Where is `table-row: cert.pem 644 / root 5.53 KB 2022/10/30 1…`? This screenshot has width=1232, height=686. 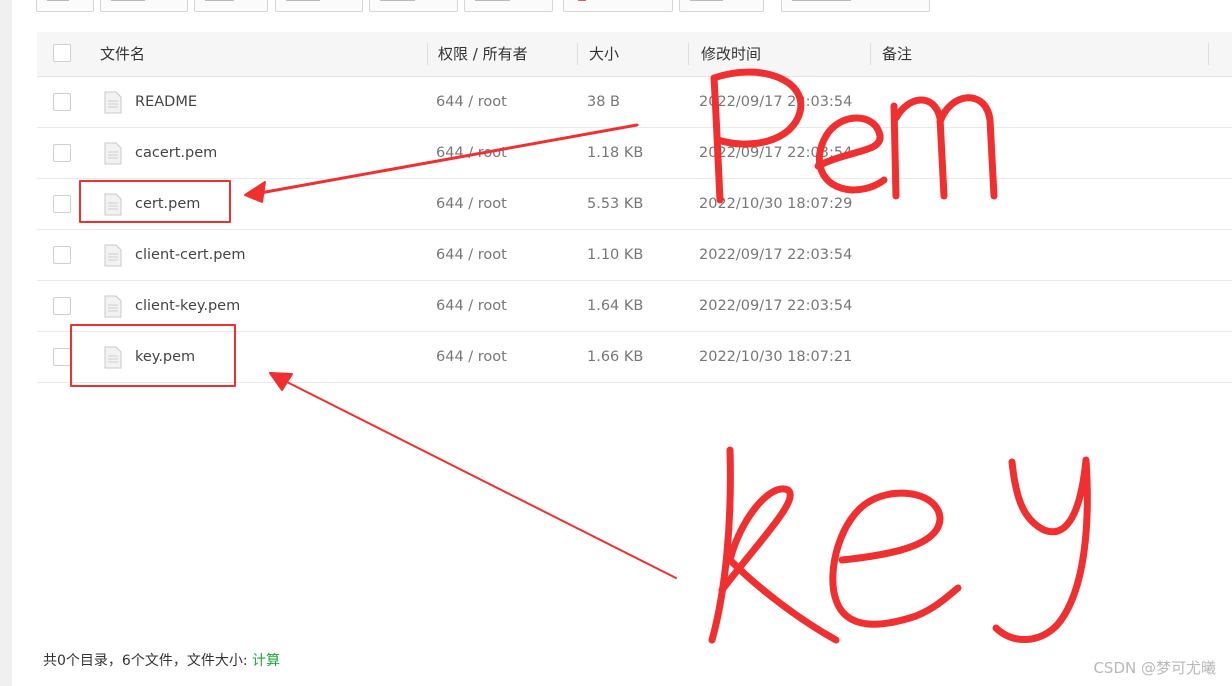 table-row: cert.pem 644 / root 5.53 KB 2022/10/30 1… is located at coordinates (634, 204).